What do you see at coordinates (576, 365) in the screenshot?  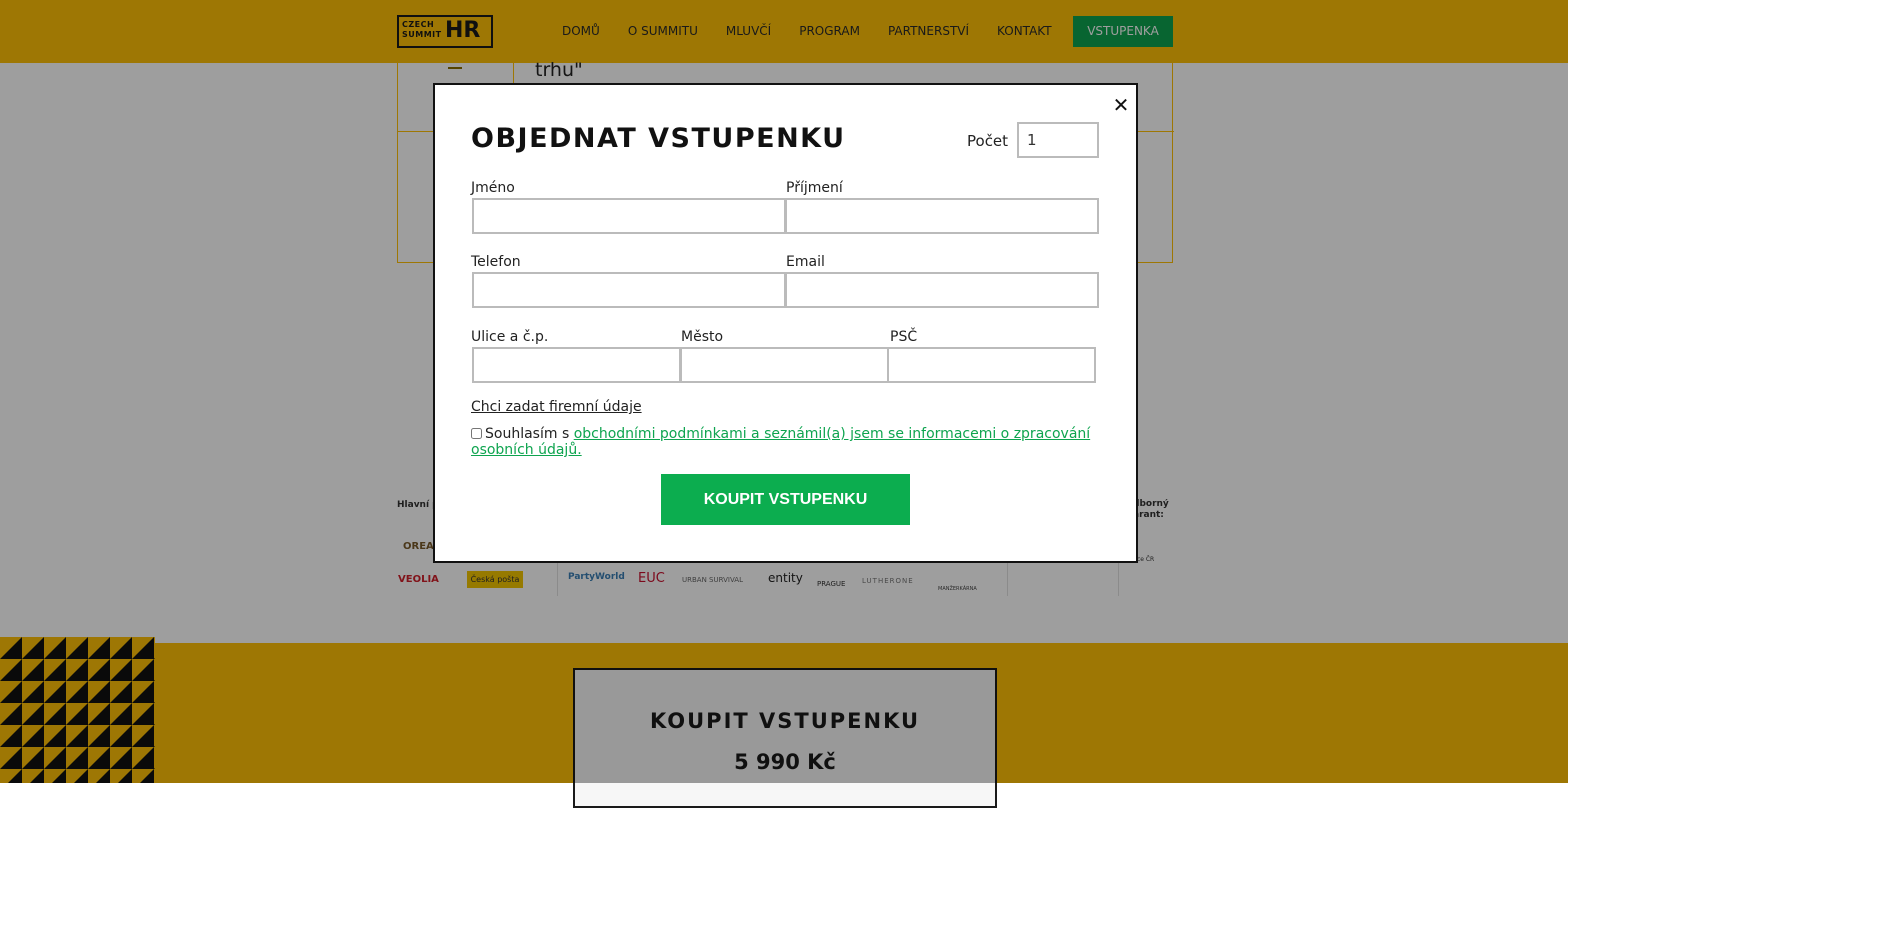 I see `street-field` at bounding box center [576, 365].